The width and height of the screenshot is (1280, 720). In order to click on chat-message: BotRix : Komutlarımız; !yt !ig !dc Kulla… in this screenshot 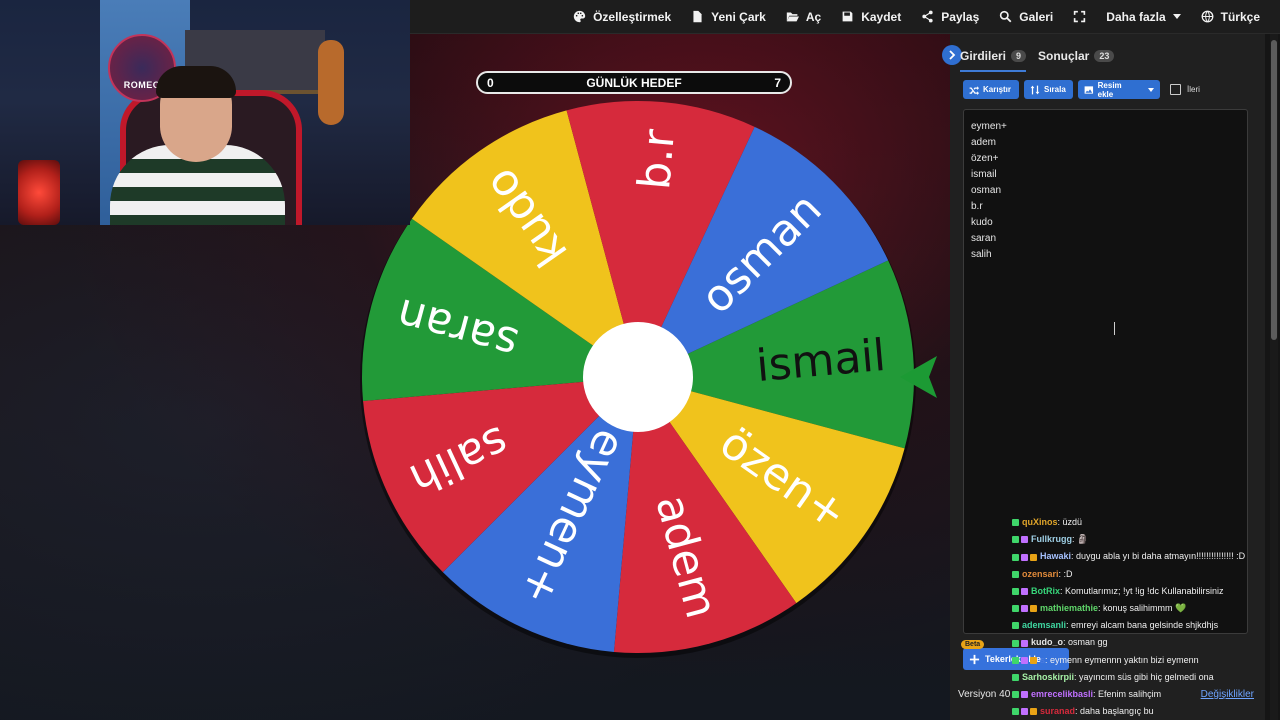, I will do `click(1146, 591)`.